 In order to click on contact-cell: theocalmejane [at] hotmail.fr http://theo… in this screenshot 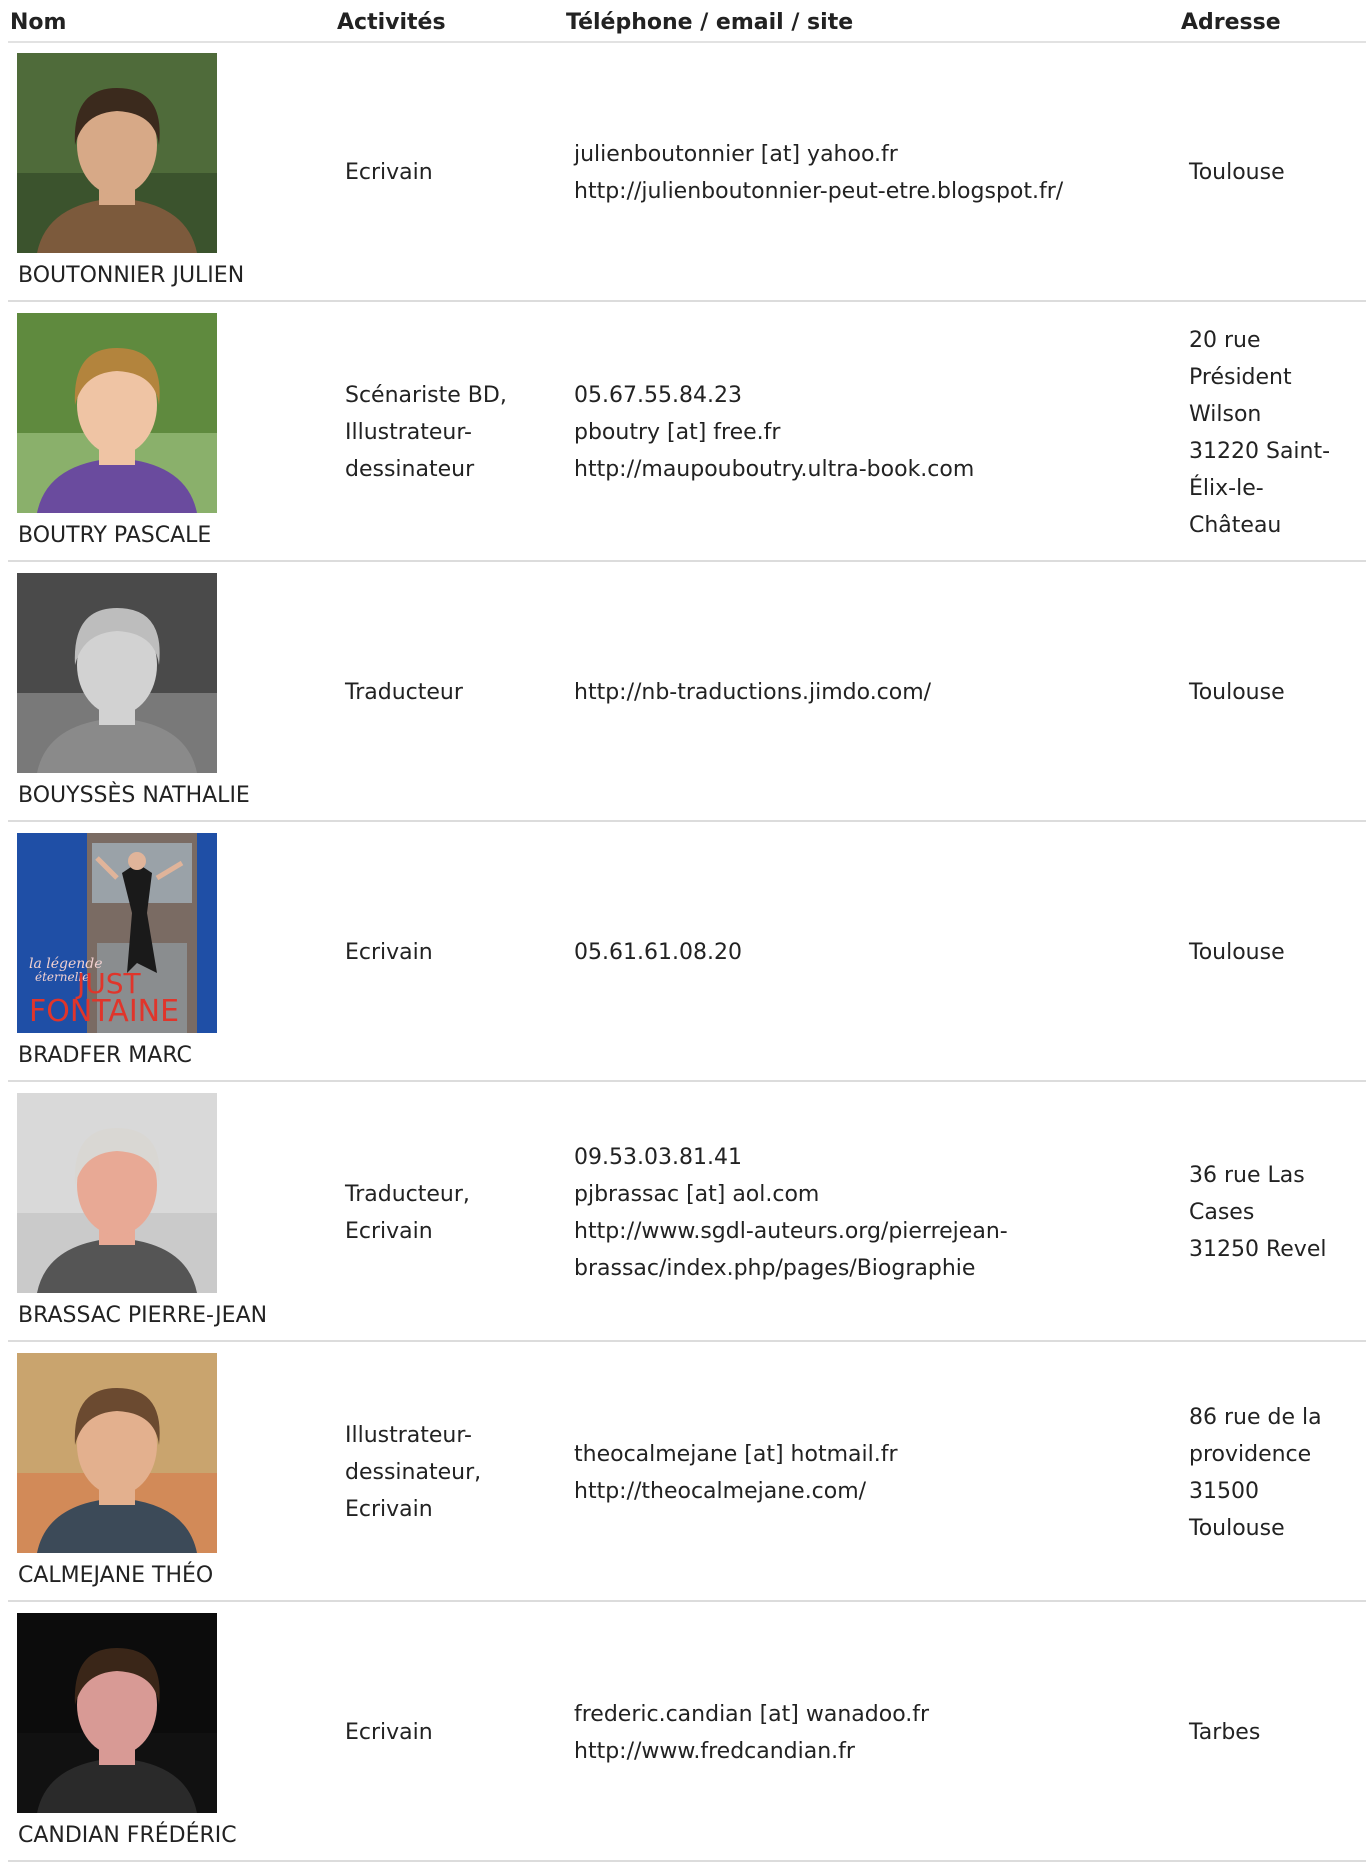, I will do `click(854, 1472)`.